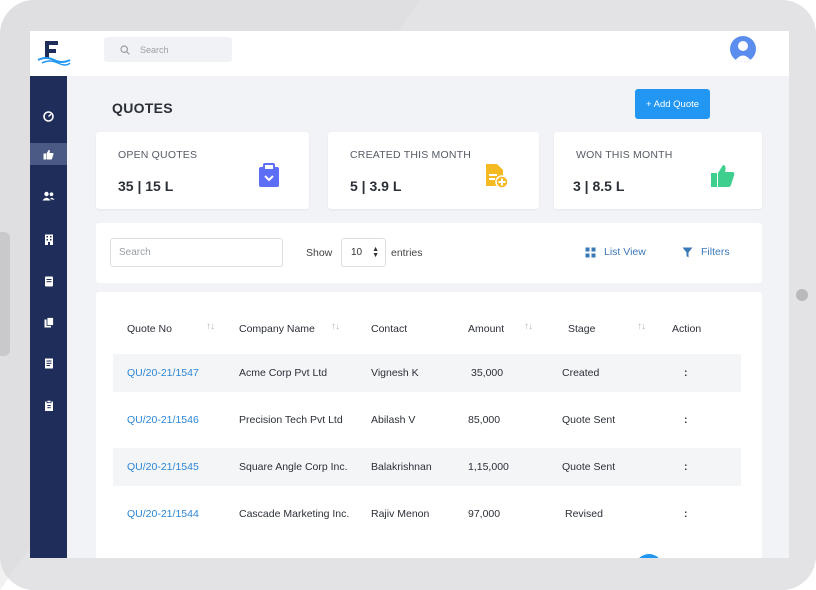 This screenshot has width=816, height=590. I want to click on quote-number-link: QU/20-21/1545, so click(163, 467).